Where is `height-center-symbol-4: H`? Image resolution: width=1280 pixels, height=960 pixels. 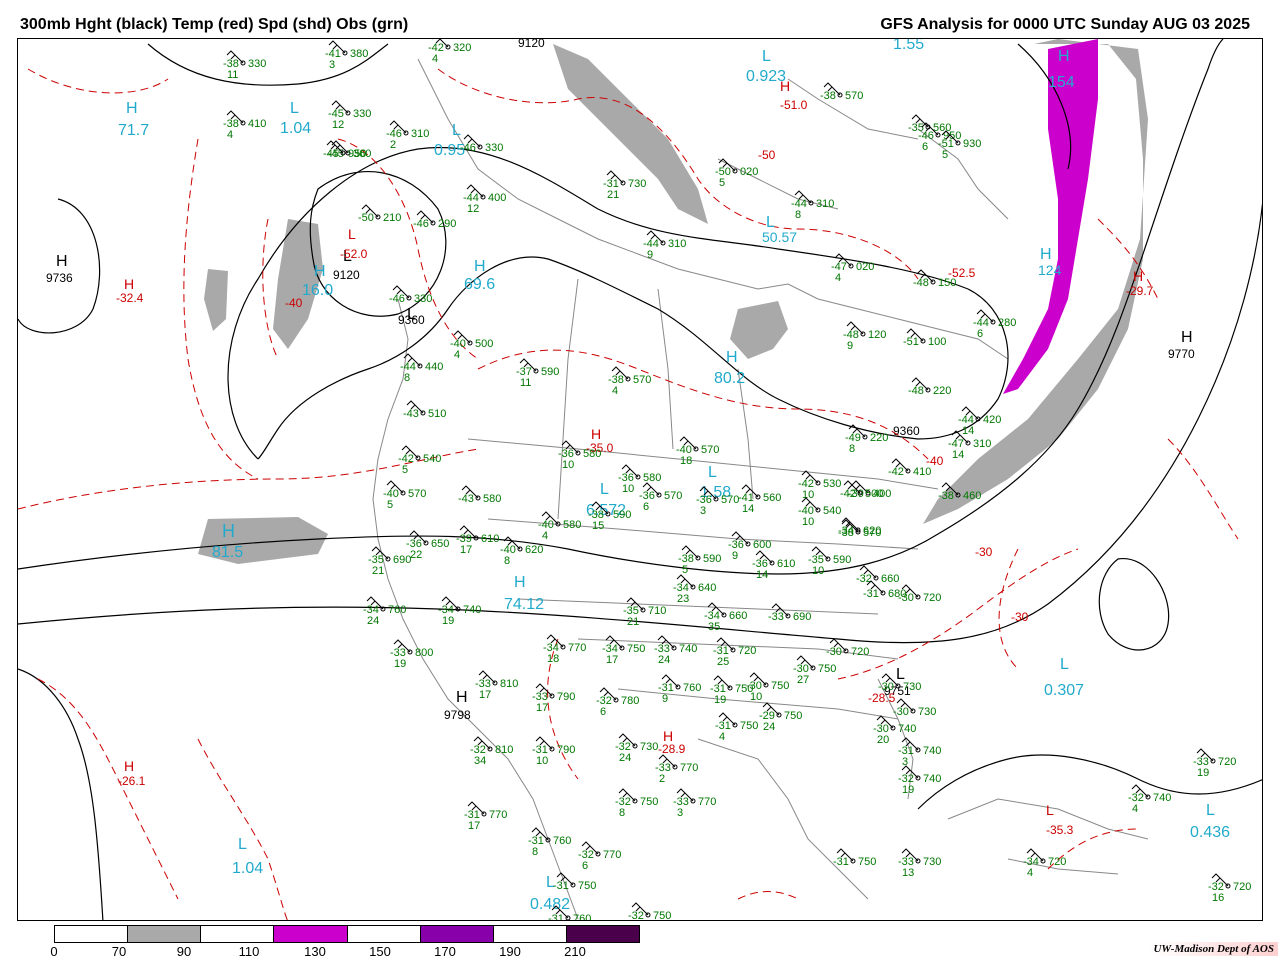
height-center-symbol-4: H is located at coordinates (1187, 337).